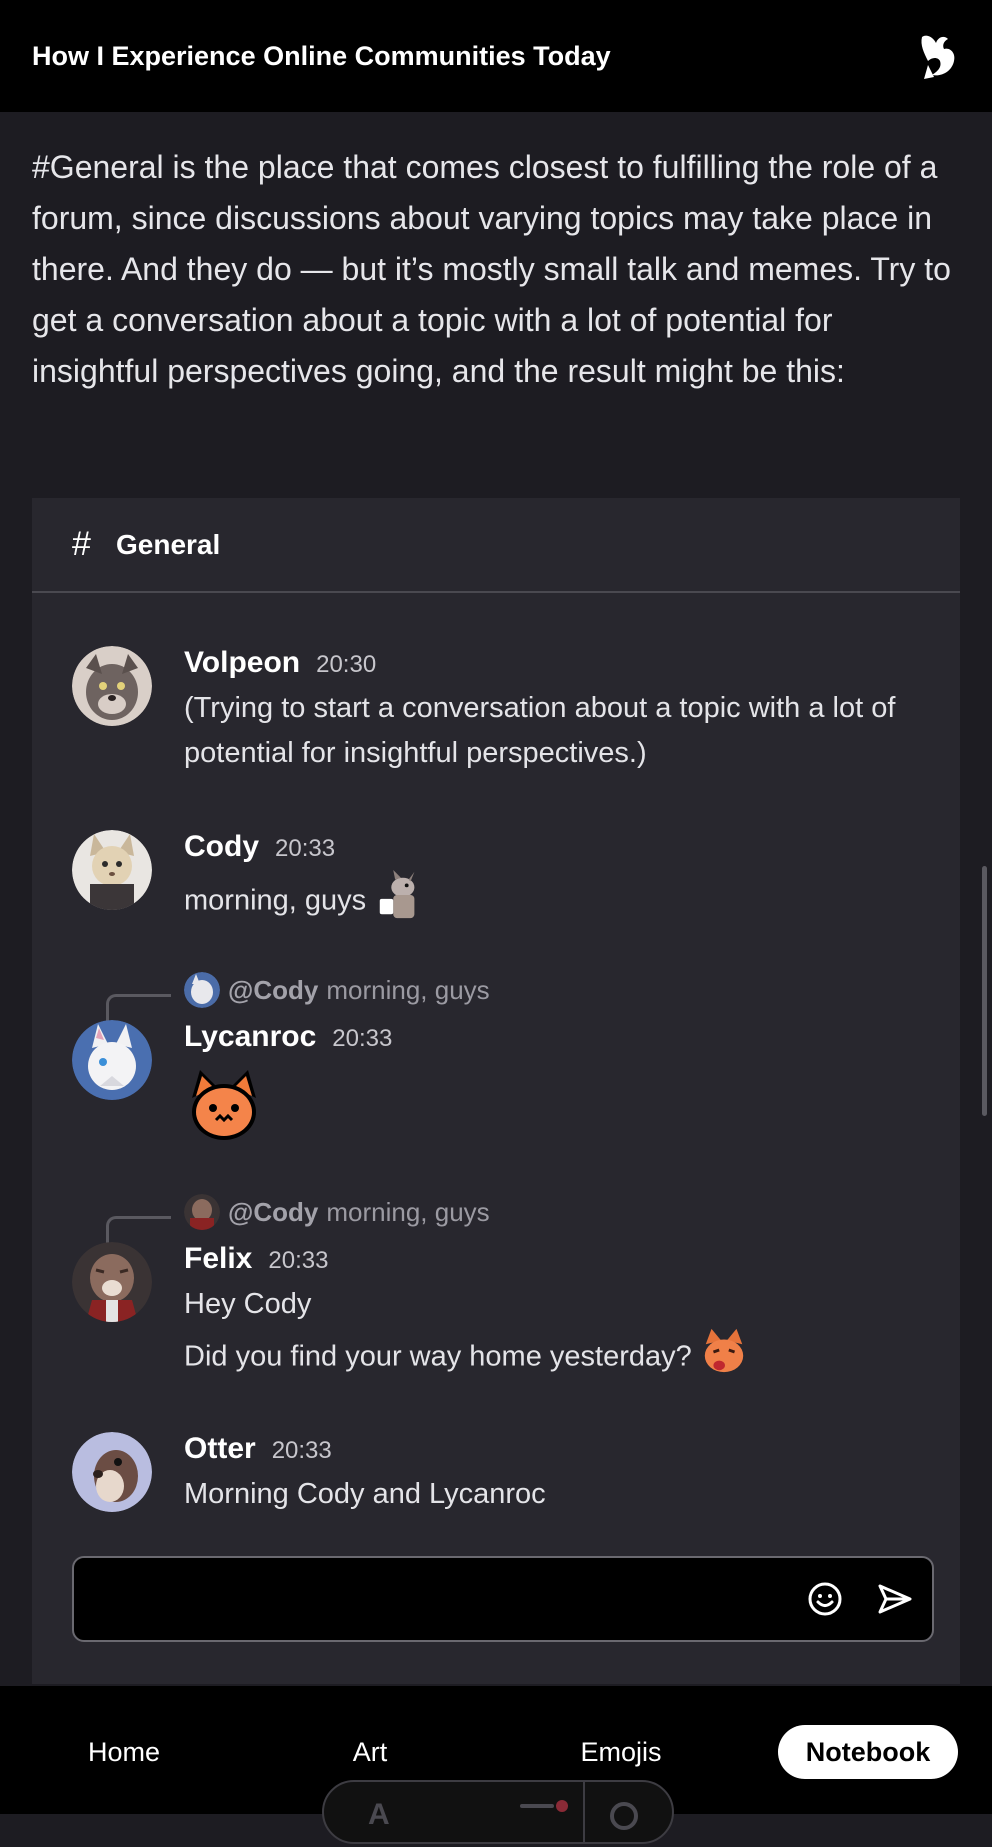 This screenshot has width=992, height=1847. Describe the element at coordinates (112, 870) in the screenshot. I see `cody-avatar` at that location.